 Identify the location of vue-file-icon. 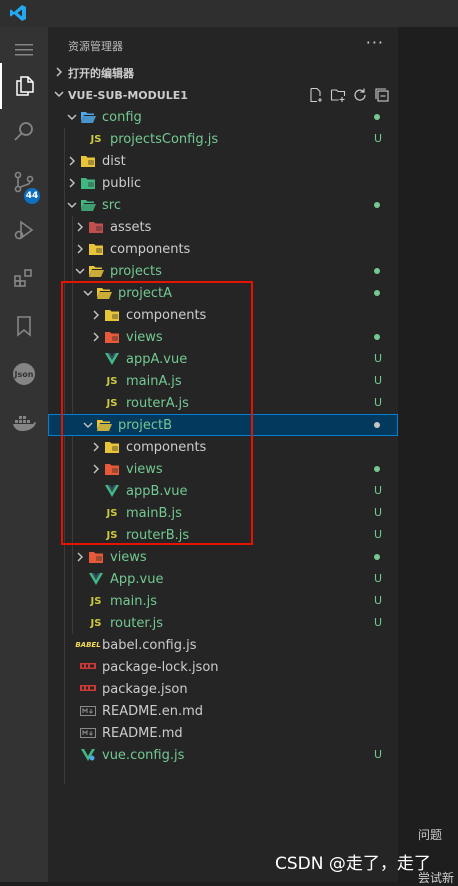
(96, 579).